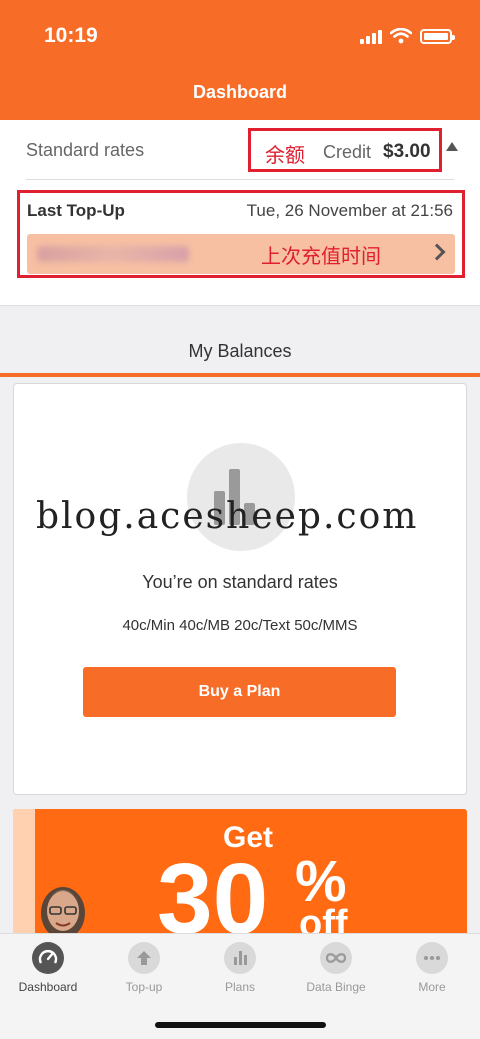 Image resolution: width=480 pixels, height=1039 pixels. I want to click on credit-value: $3.00, so click(407, 151).